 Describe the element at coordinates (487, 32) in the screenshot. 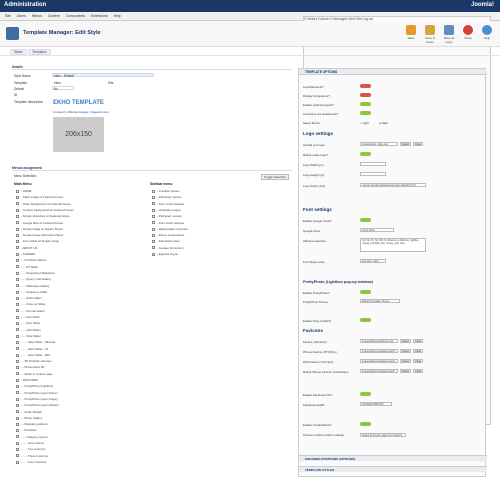

I see `help-button: Help` at that location.